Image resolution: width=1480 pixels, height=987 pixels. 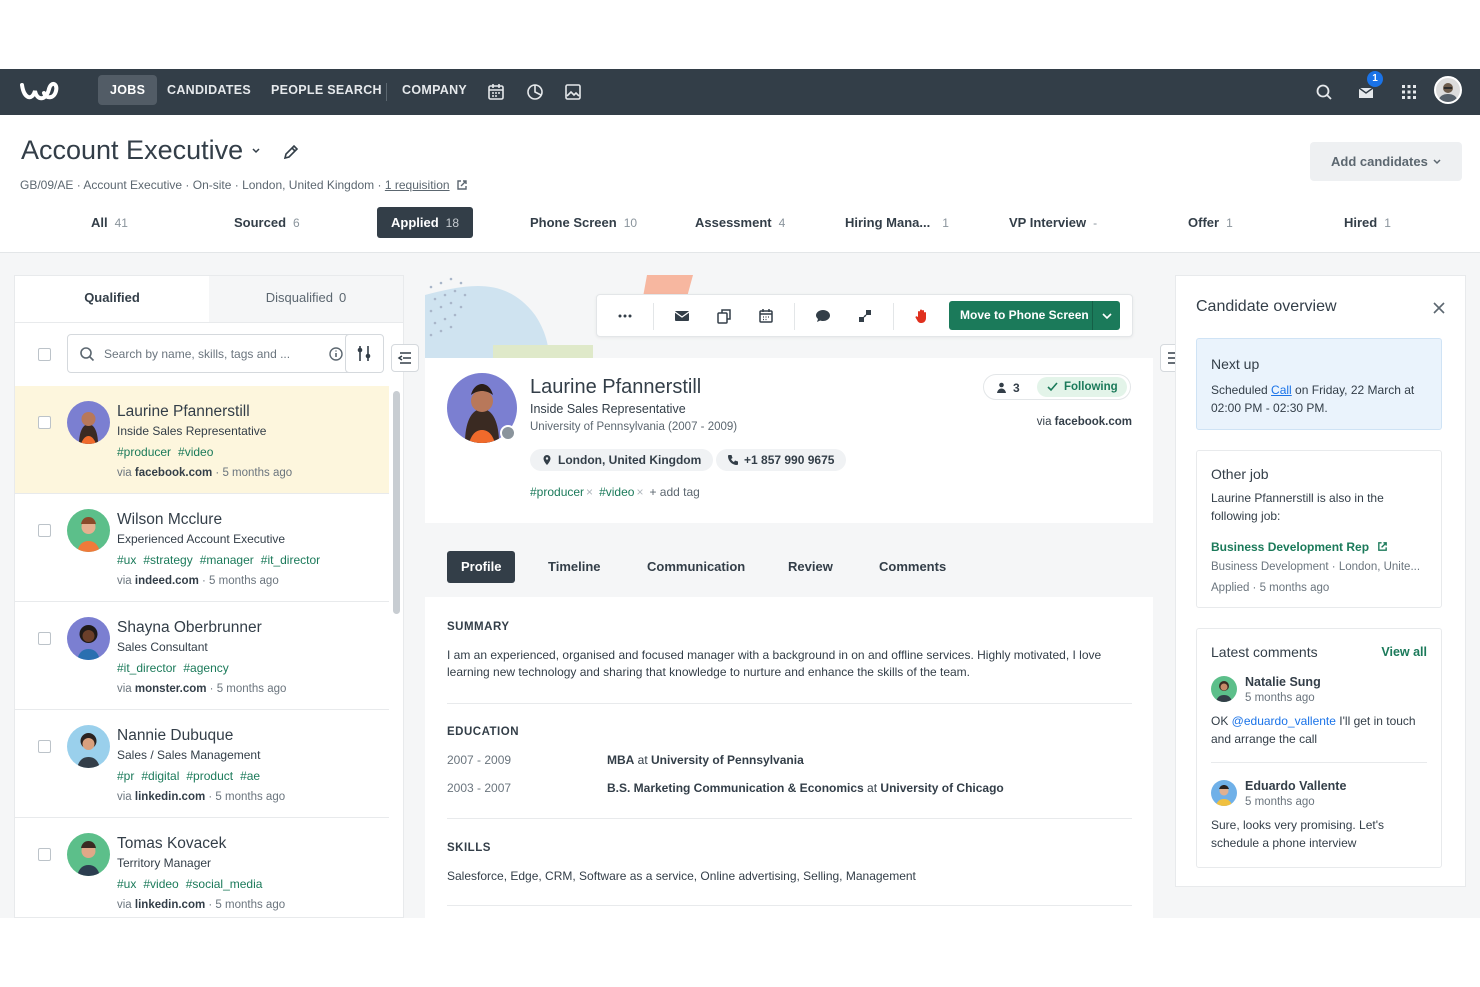 What do you see at coordinates (573, 92) in the screenshot?
I see `image-icon` at bounding box center [573, 92].